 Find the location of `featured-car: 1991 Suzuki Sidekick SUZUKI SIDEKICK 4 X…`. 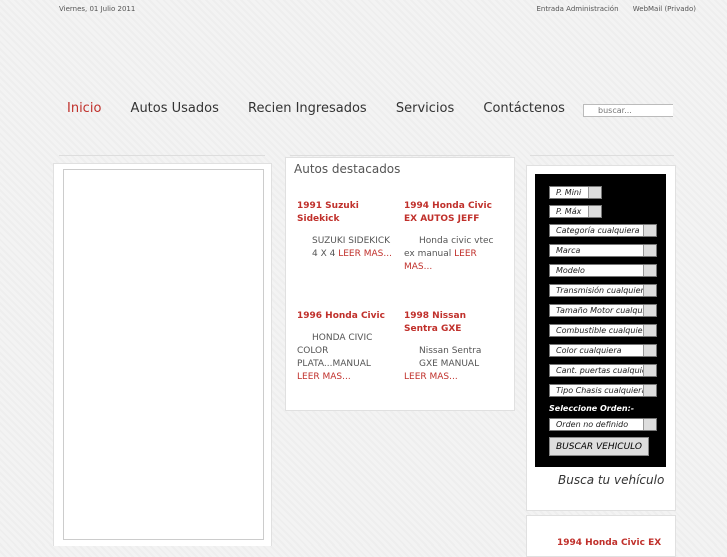

featured-car: 1991 Suzuki Sidekick SUZUKI SIDEKICK 4 X… is located at coordinates (344, 230).